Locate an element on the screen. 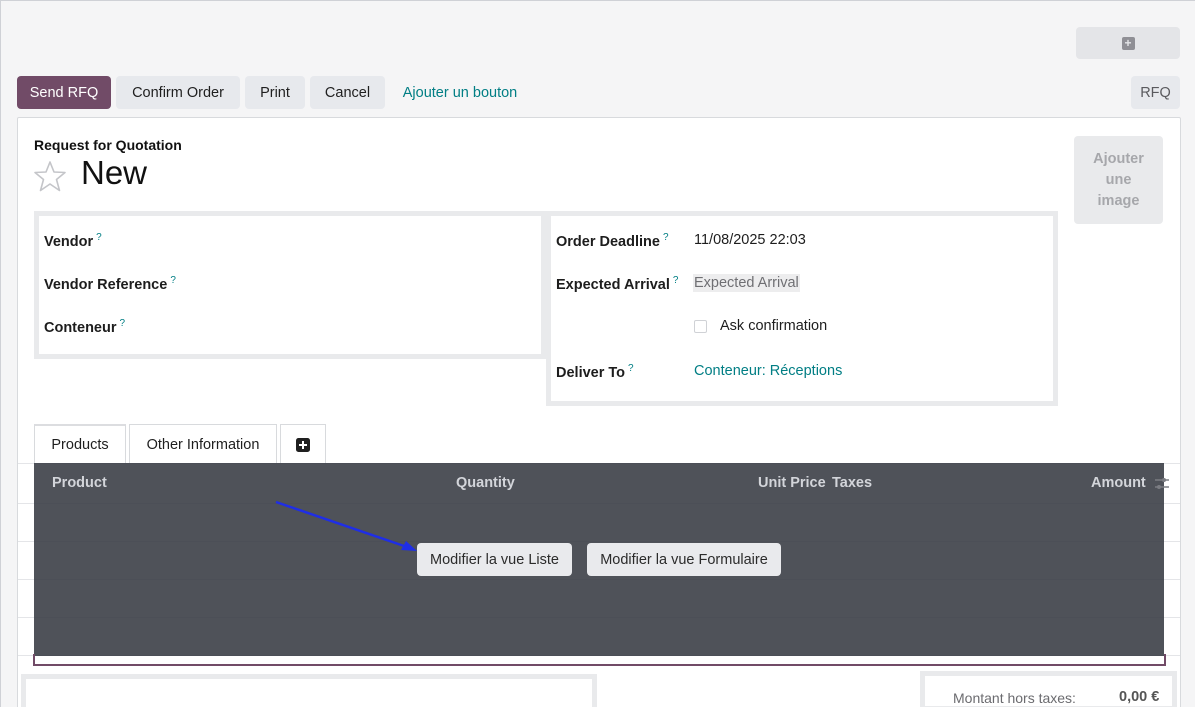  vendor-field is located at coordinates (361, 240).